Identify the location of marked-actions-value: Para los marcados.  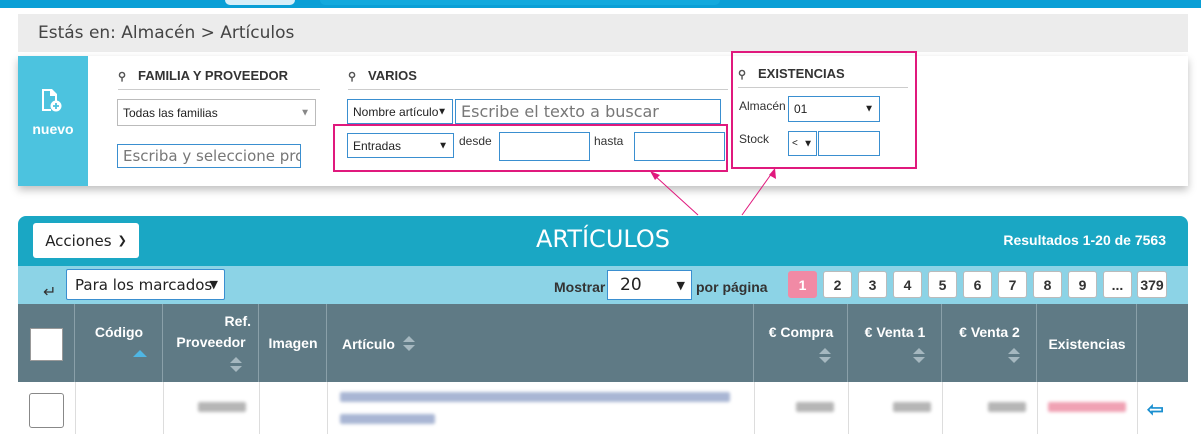
(144, 284).